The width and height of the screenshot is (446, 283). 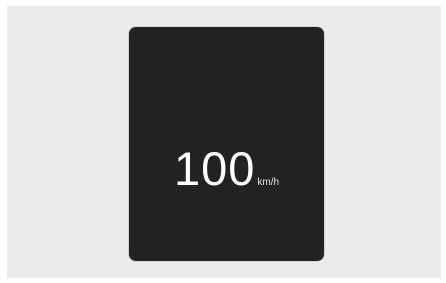 What do you see at coordinates (268, 182) in the screenshot?
I see `speed-unit: km/h` at bounding box center [268, 182].